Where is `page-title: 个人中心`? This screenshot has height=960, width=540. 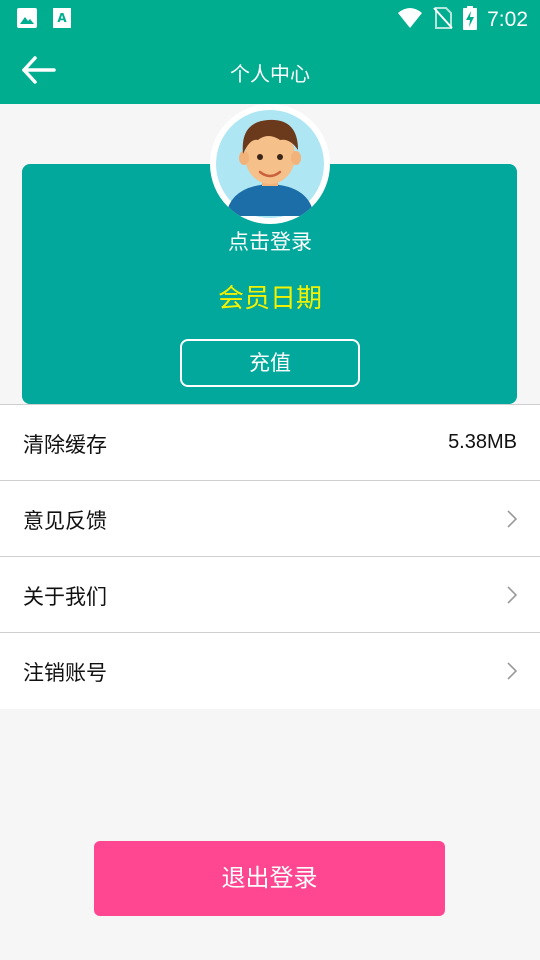 page-title: 个人中心 is located at coordinates (270, 74).